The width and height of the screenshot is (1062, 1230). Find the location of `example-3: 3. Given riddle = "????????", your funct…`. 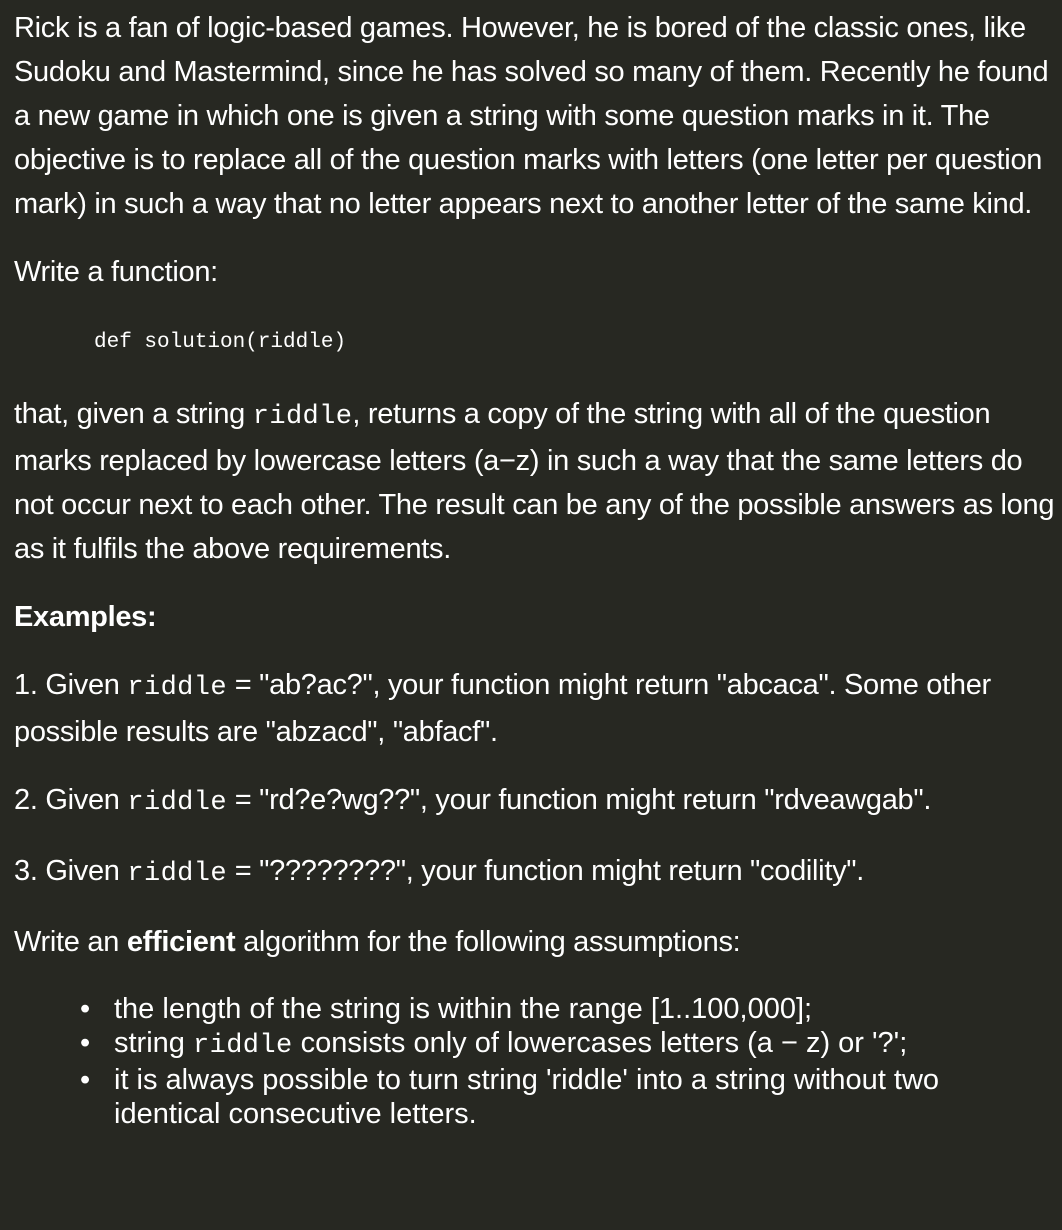

example-3: 3. Given riddle = "????????", your funct… is located at coordinates (536, 872).